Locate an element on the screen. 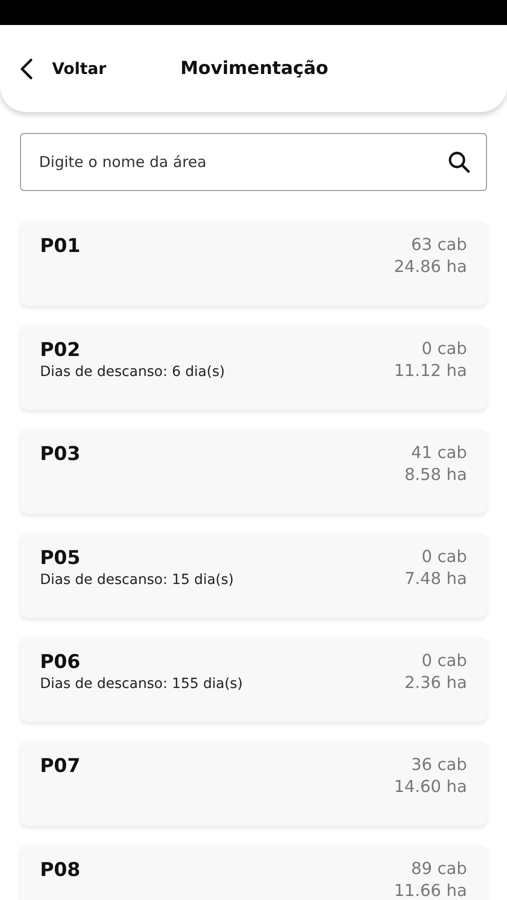 This screenshot has width=507, height=900. area-card: P03 41 cab 8.58 ha is located at coordinates (253, 471).